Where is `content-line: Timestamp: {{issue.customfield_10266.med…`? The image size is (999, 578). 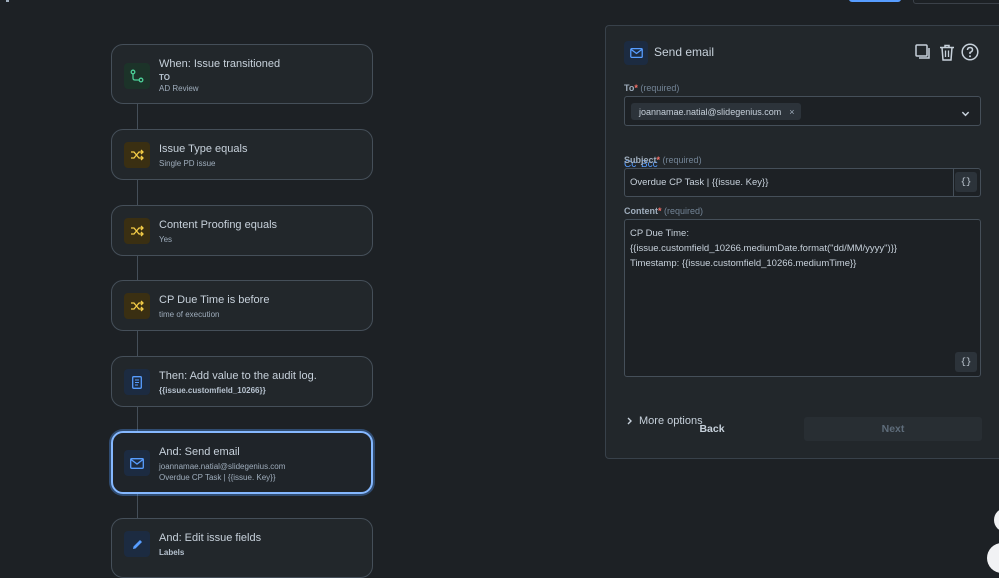 content-line: Timestamp: {{issue.customfield_10266.med… is located at coordinates (743, 263).